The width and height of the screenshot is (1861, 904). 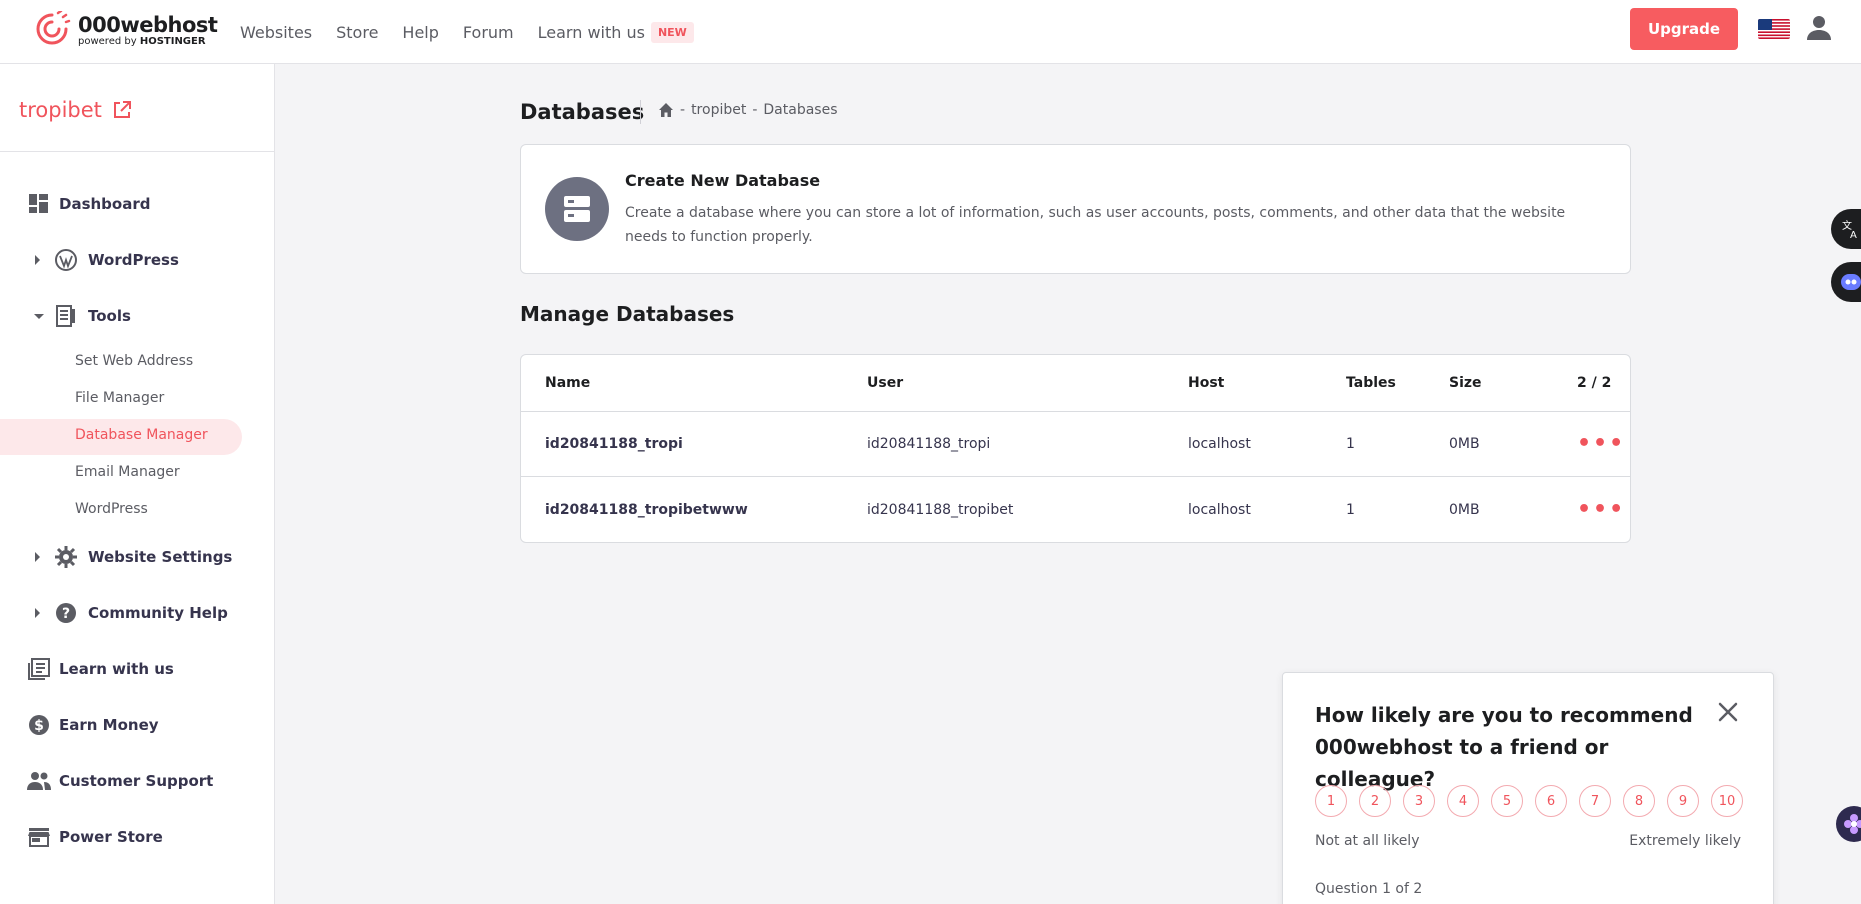 What do you see at coordinates (1685, 841) in the screenshot?
I see `survey-high-label: Extremely likely` at bounding box center [1685, 841].